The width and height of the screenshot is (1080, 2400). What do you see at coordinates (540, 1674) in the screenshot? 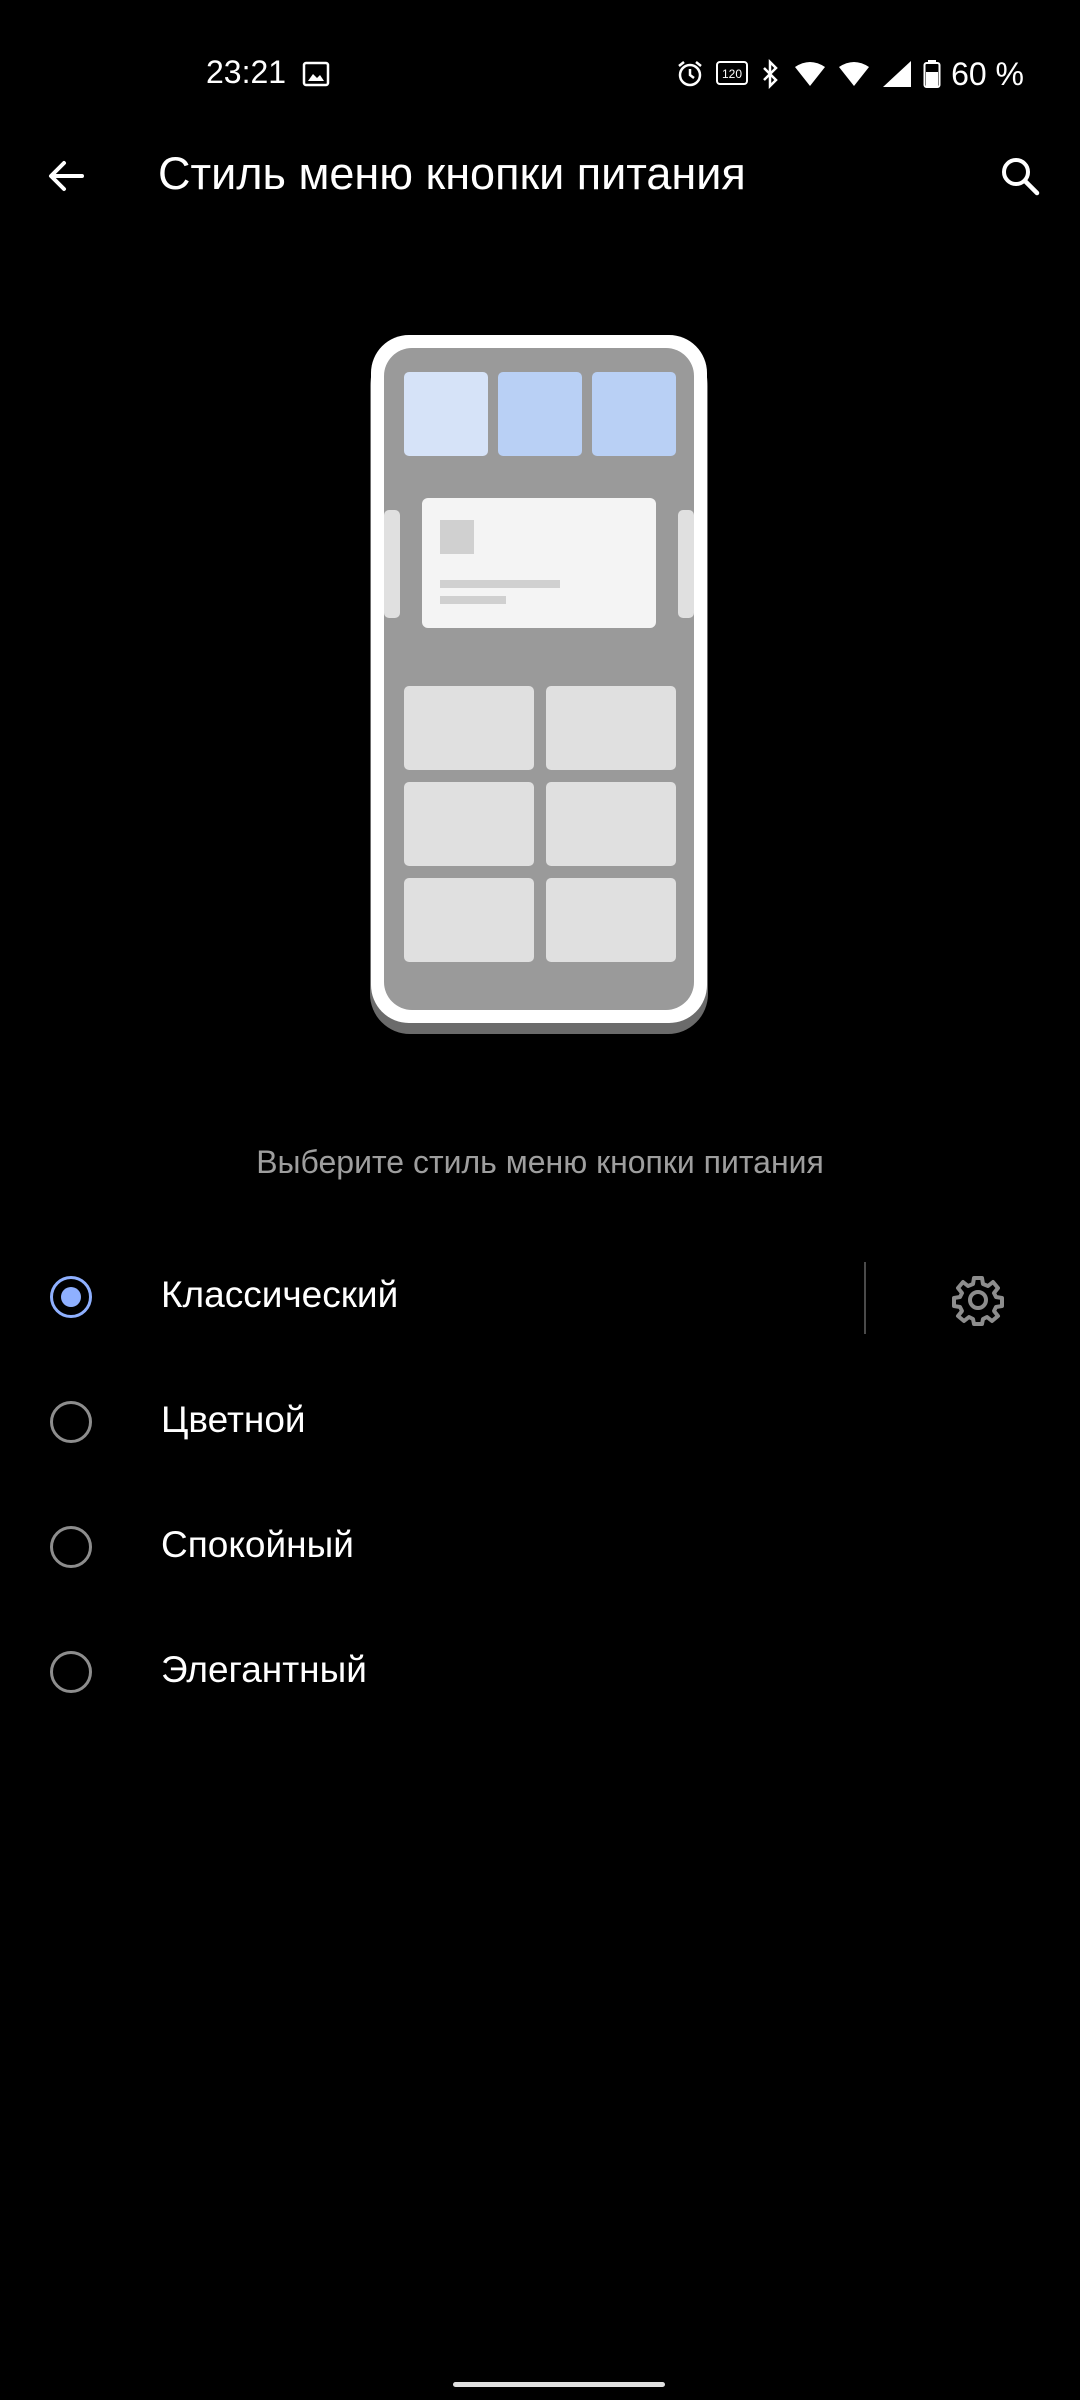
I see `option-elegant: Элегантный` at bounding box center [540, 1674].